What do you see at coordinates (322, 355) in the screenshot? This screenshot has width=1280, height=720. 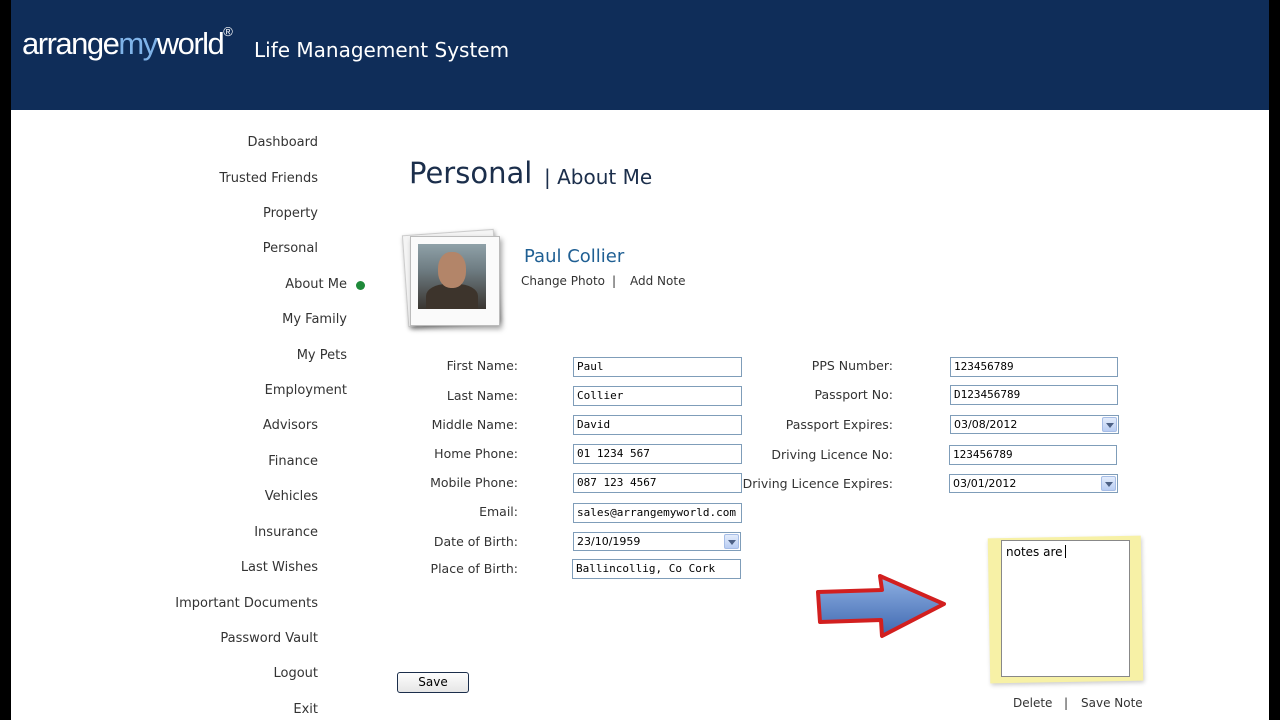 I see `sidebar-item-my-pets: My Pets` at bounding box center [322, 355].